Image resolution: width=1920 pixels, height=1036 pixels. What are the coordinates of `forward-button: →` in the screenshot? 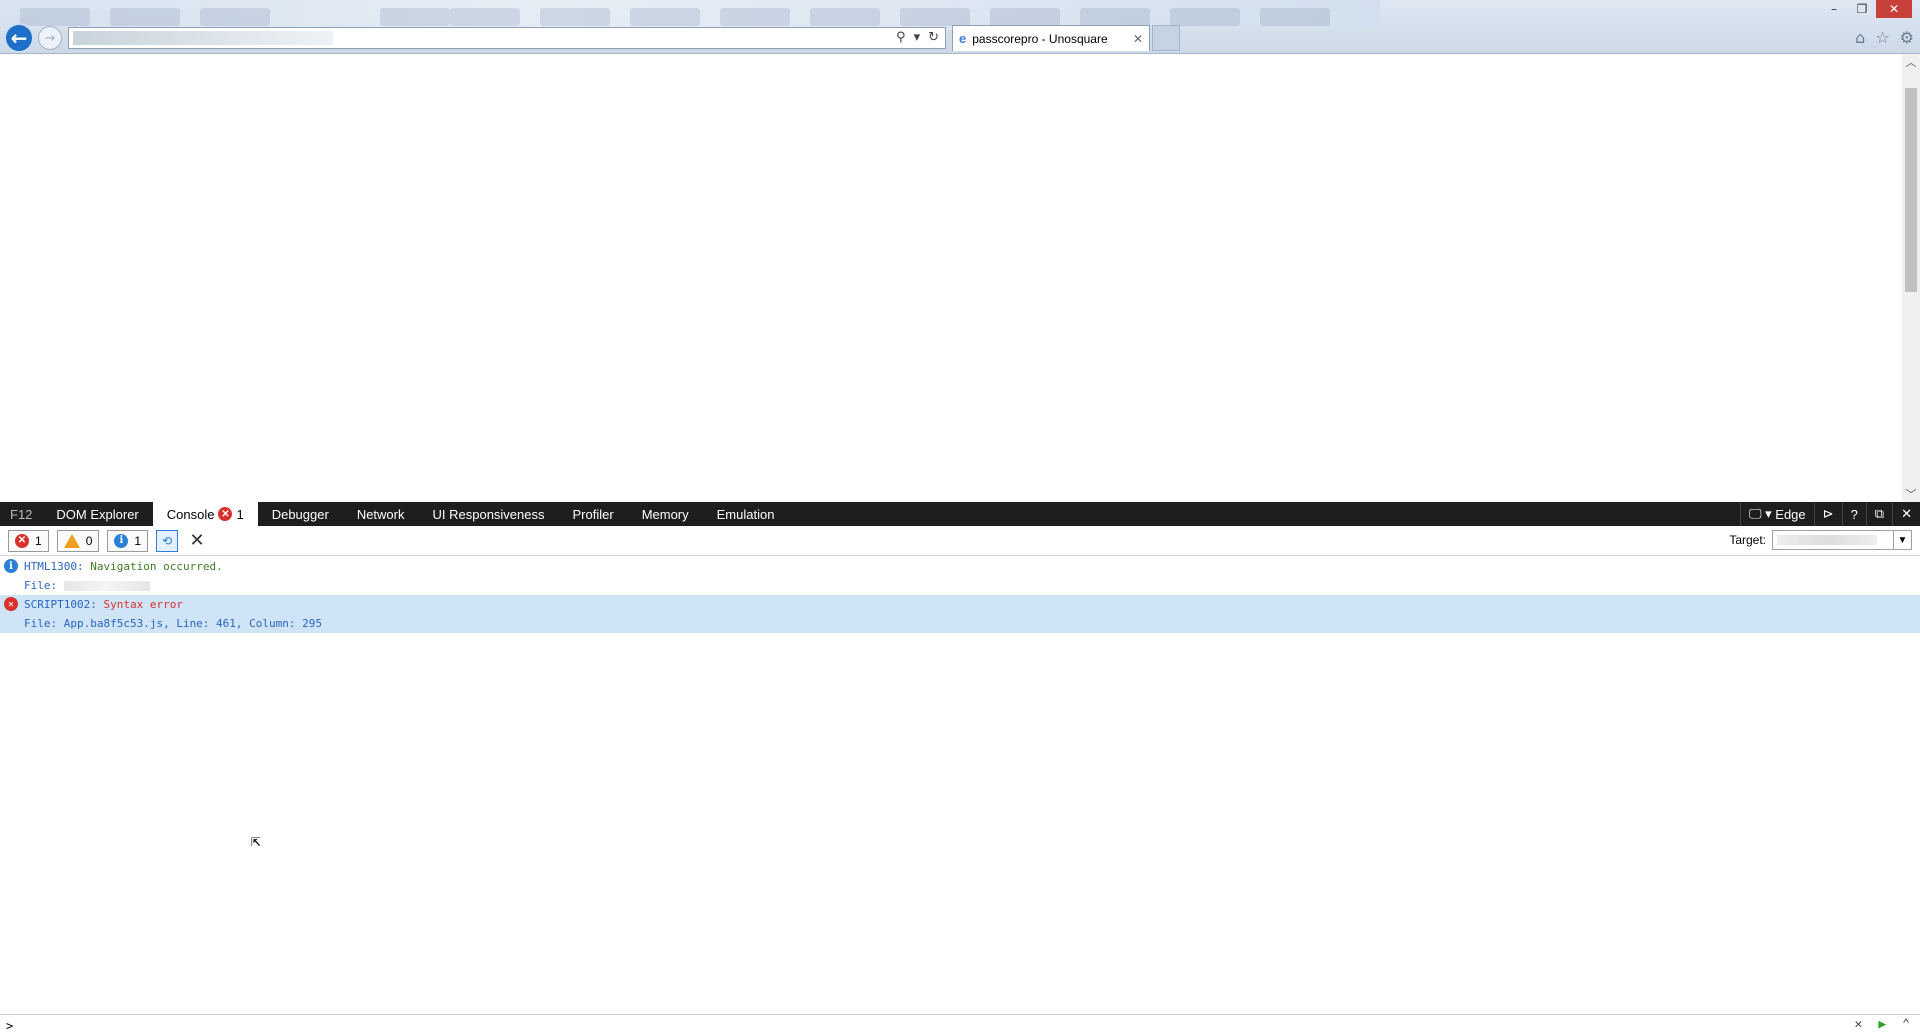 It's located at (50, 38).